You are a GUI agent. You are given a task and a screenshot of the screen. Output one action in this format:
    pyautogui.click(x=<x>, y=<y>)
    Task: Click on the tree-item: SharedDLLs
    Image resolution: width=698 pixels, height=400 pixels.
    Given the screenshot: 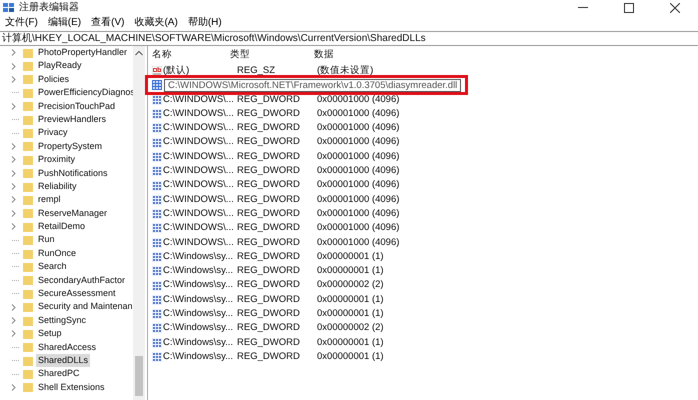 What is the action you would take?
    pyautogui.click(x=63, y=361)
    